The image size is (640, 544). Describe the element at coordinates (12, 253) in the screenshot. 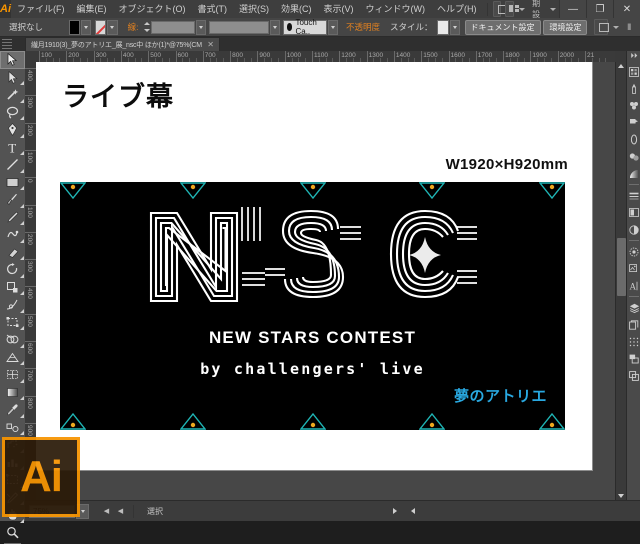

I see `eraser-tool` at that location.